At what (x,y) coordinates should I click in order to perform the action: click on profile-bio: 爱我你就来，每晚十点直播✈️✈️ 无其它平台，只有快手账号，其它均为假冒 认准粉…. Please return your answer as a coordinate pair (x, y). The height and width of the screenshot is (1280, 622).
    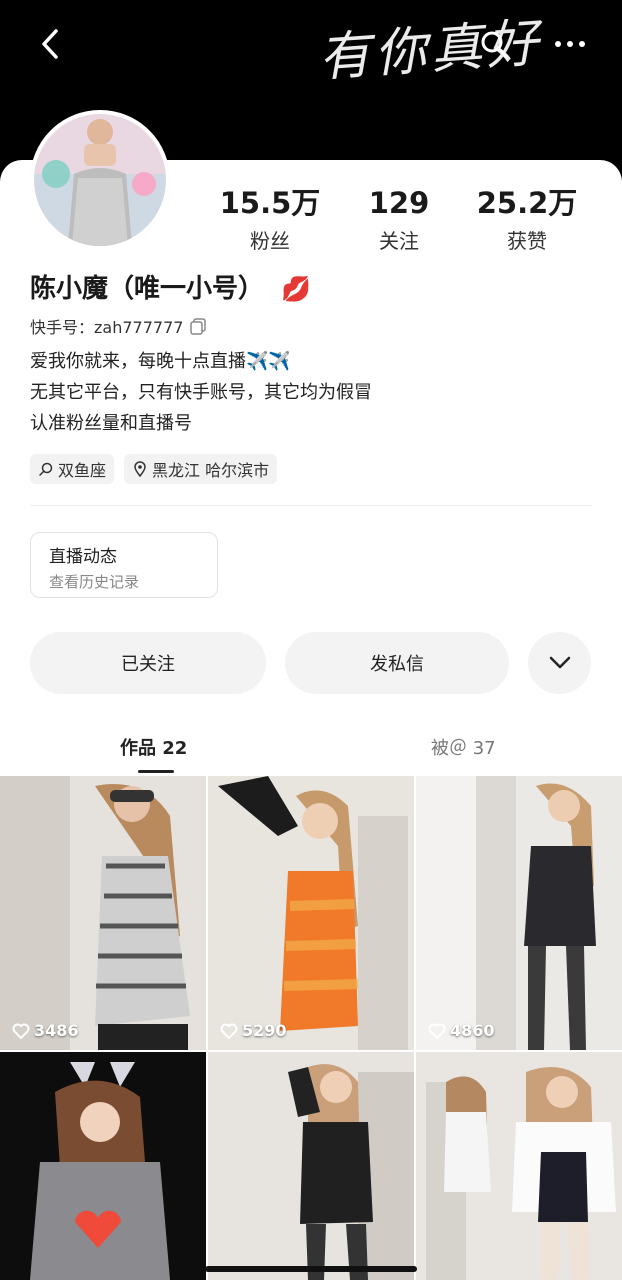
    Looking at the image, I should click on (201, 392).